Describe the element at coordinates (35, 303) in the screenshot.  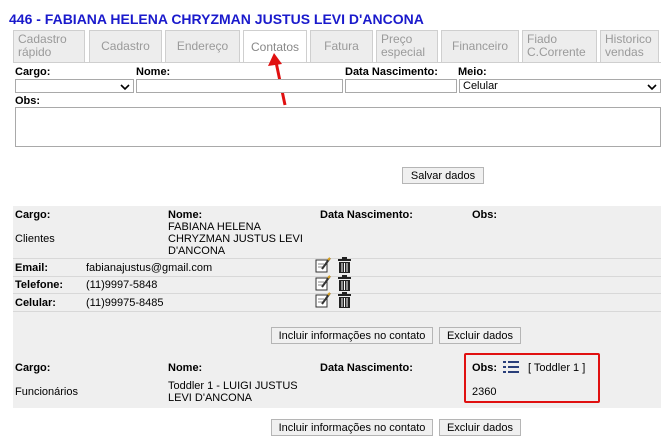
I see `celular-label: Celular:` at that location.